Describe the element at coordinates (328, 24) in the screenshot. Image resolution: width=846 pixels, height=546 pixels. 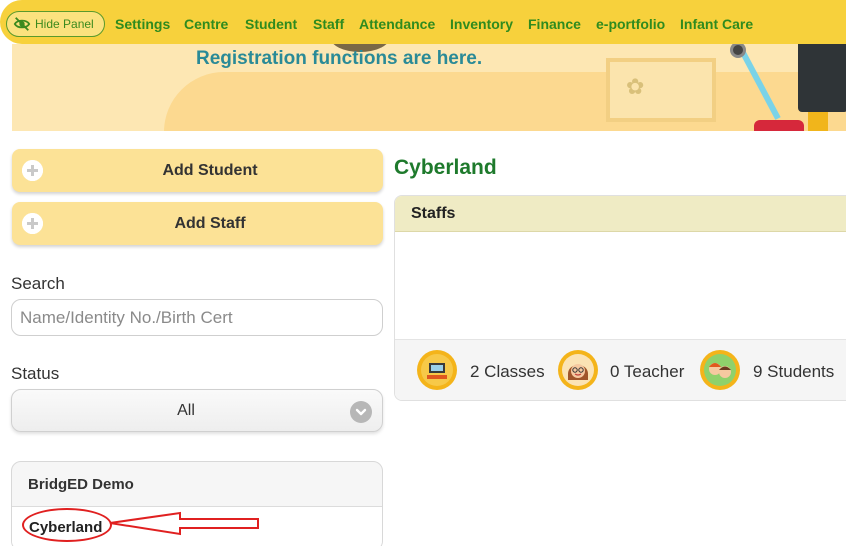
I see `nav-staff: Staff` at that location.